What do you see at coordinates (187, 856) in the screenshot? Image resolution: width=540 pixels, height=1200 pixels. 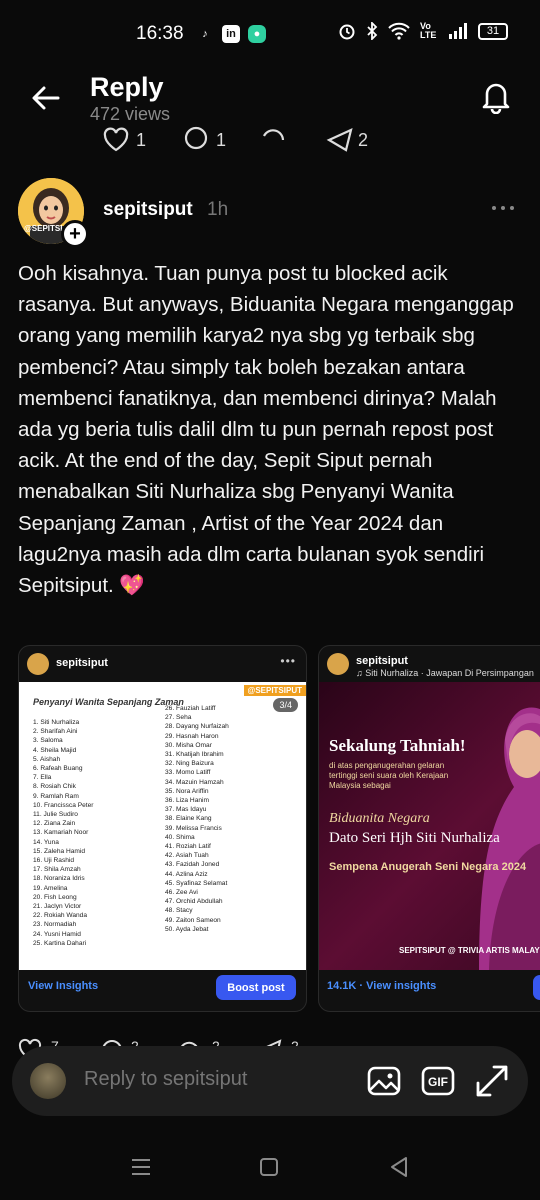 I see `list-entry: 42. Asiah Tuah` at bounding box center [187, 856].